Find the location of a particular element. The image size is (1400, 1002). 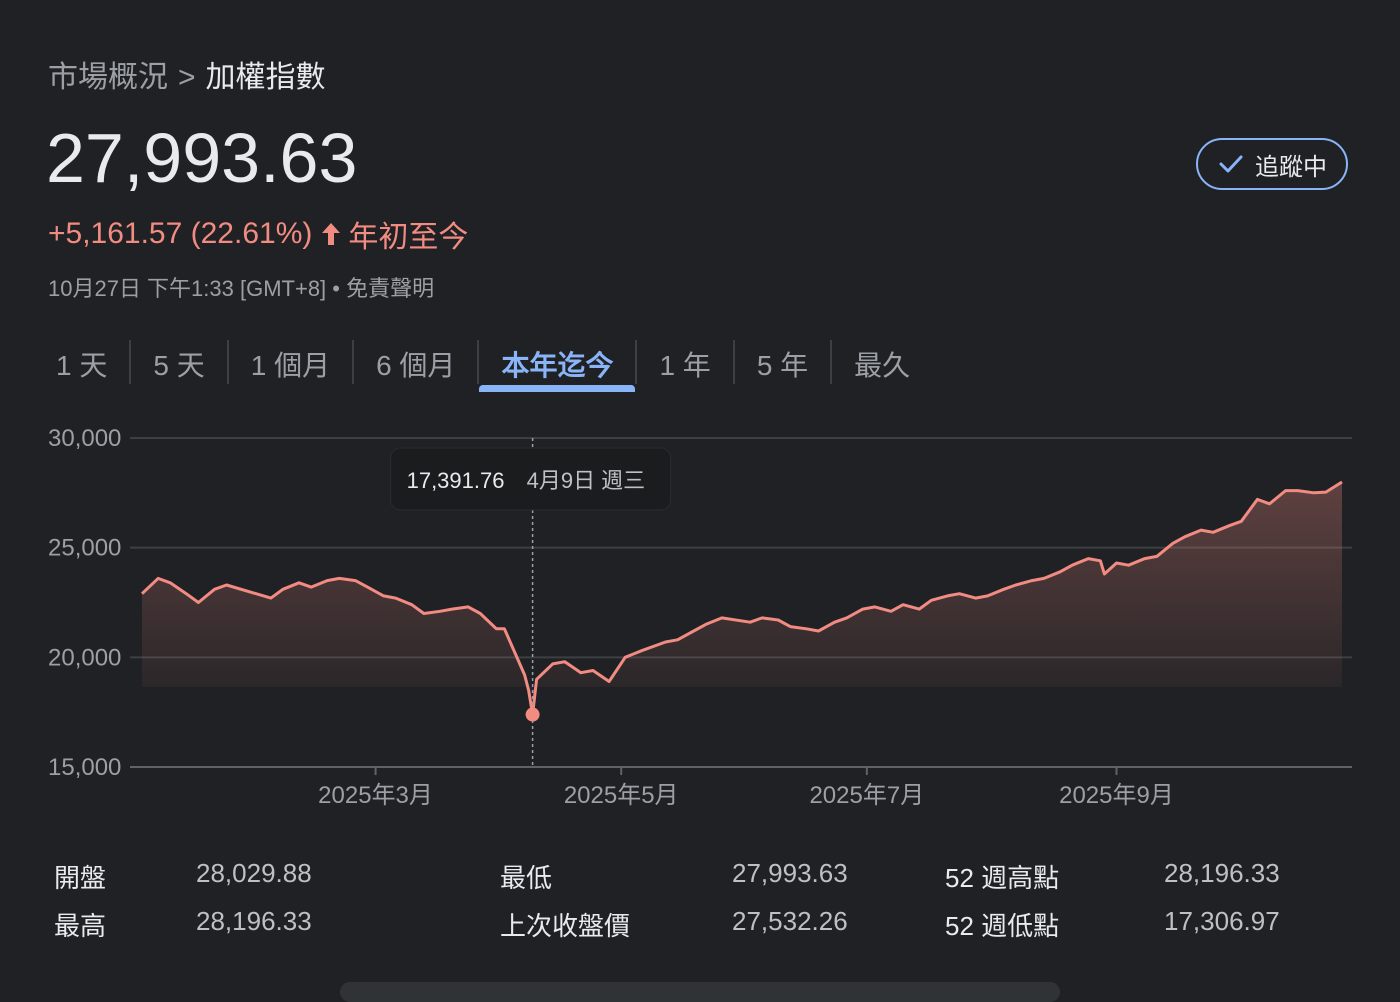

x-tick-label: 2025年3月 is located at coordinates (375, 795).